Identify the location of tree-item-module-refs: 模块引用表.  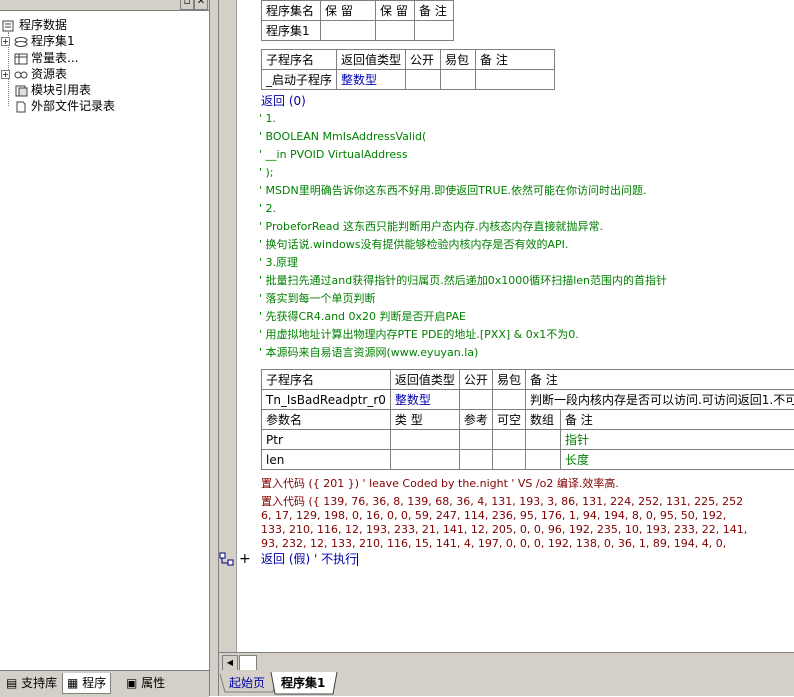
(52, 90).